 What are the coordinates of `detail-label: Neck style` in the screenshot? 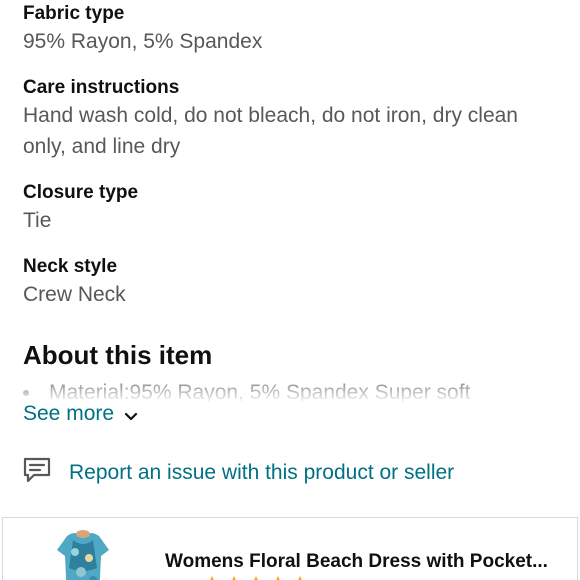 It's located at (70, 266).